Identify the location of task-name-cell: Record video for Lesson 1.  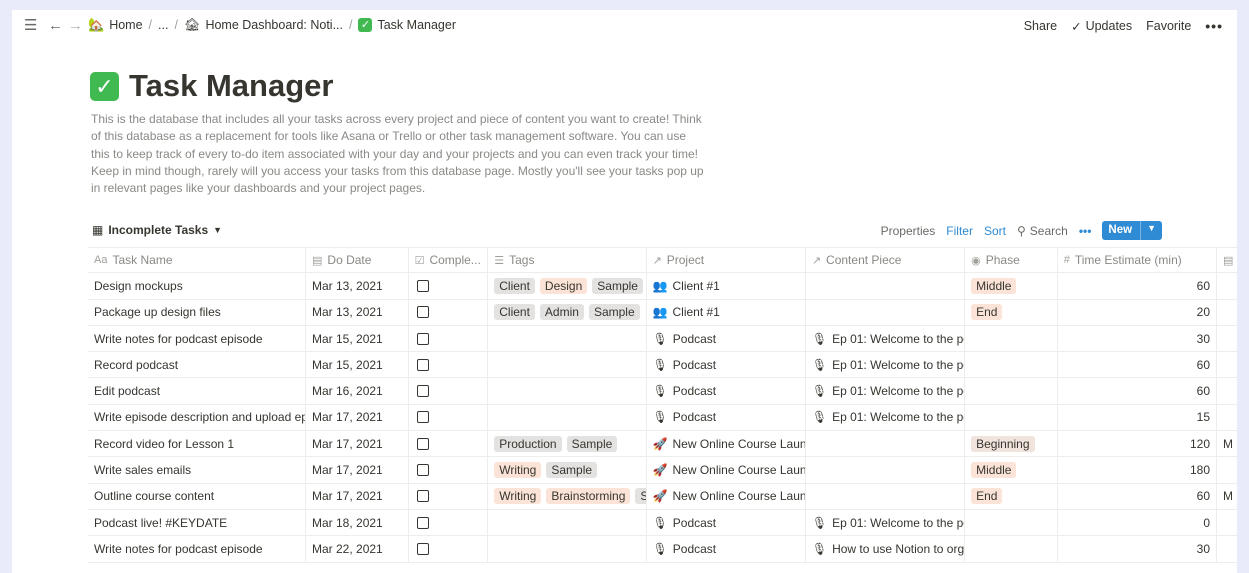
(197, 444).